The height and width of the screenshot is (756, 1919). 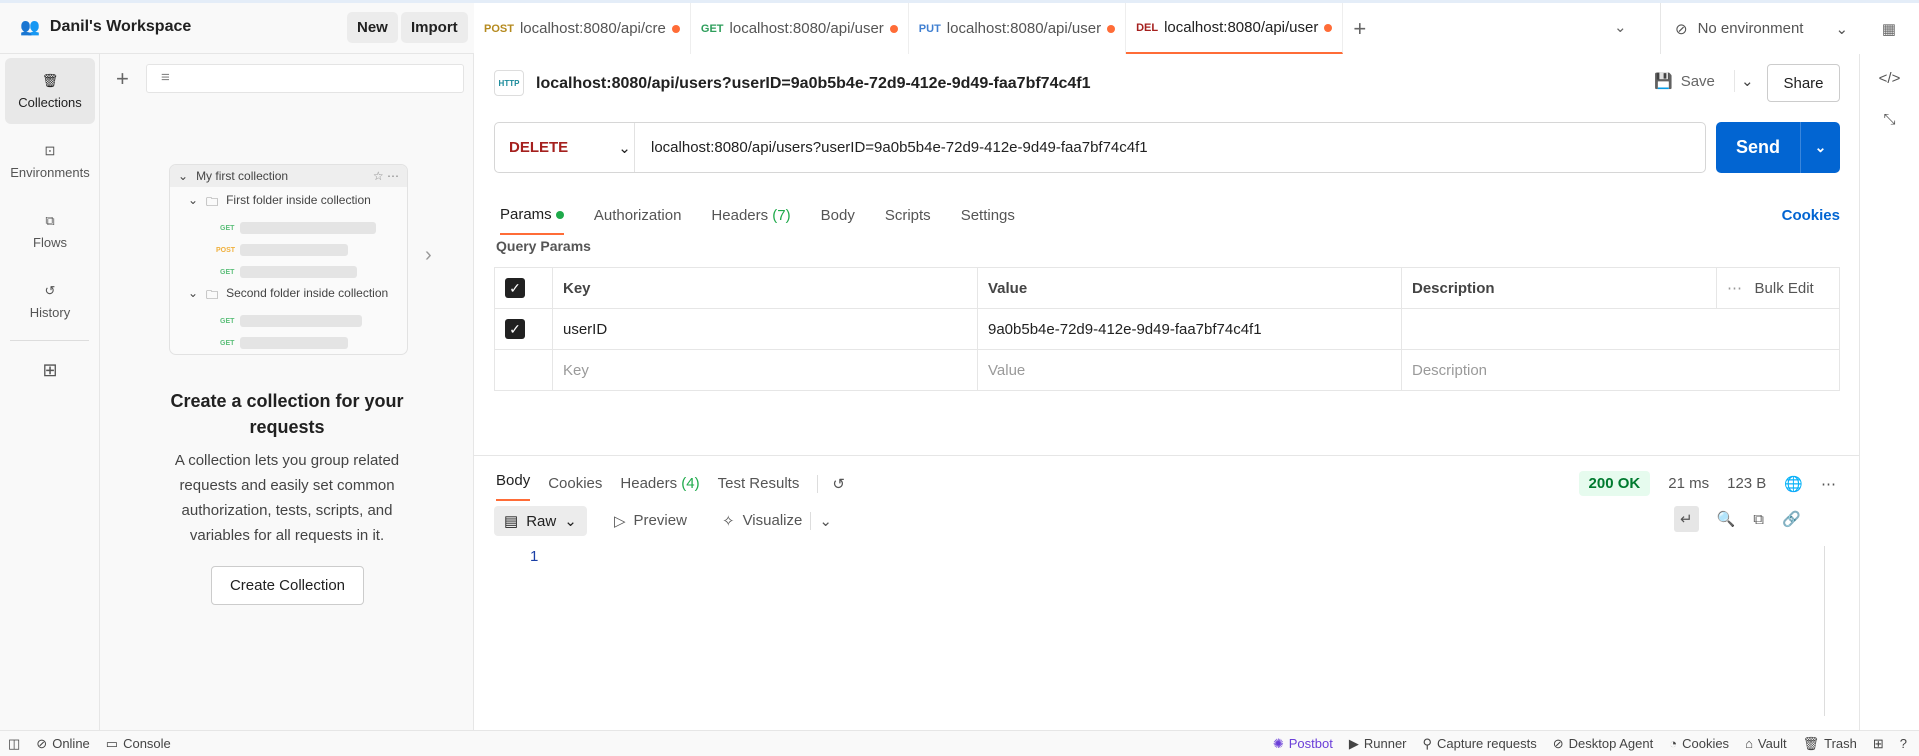 What do you see at coordinates (750, 215) in the screenshot?
I see `tab-headers: Headers (7)` at bounding box center [750, 215].